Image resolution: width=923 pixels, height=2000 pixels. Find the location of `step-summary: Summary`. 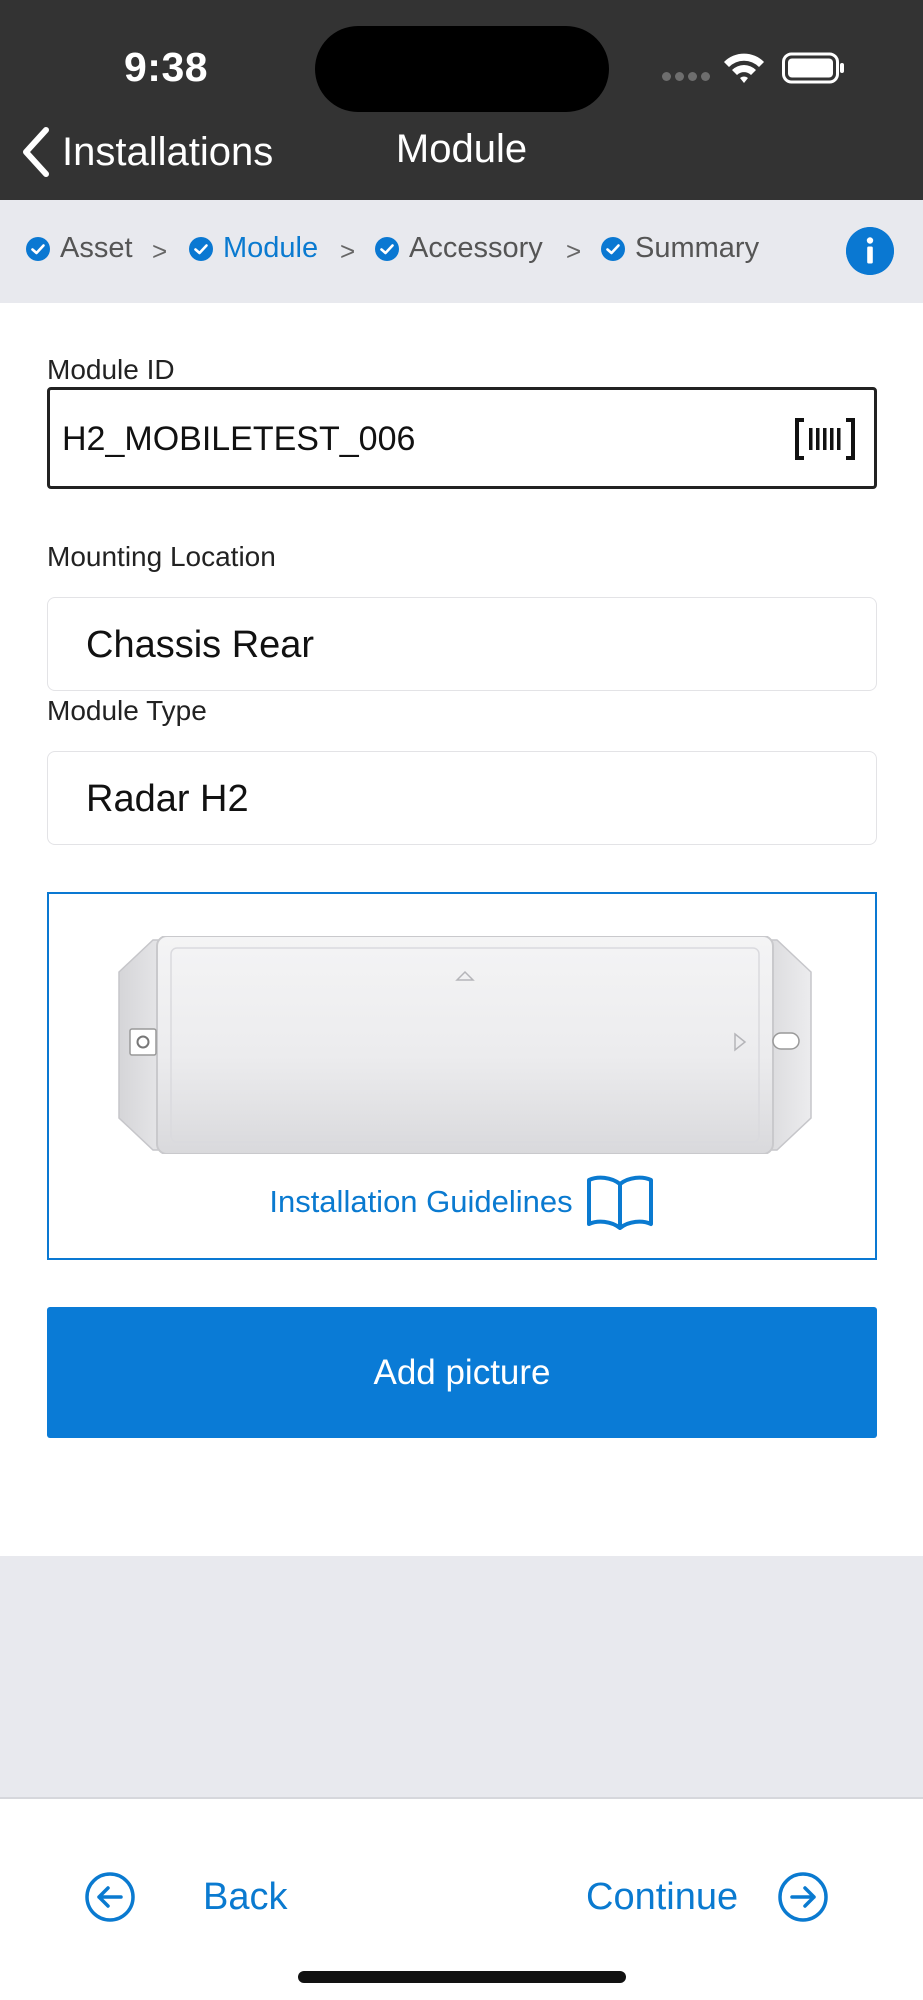

step-summary: Summary is located at coordinates (680, 248).